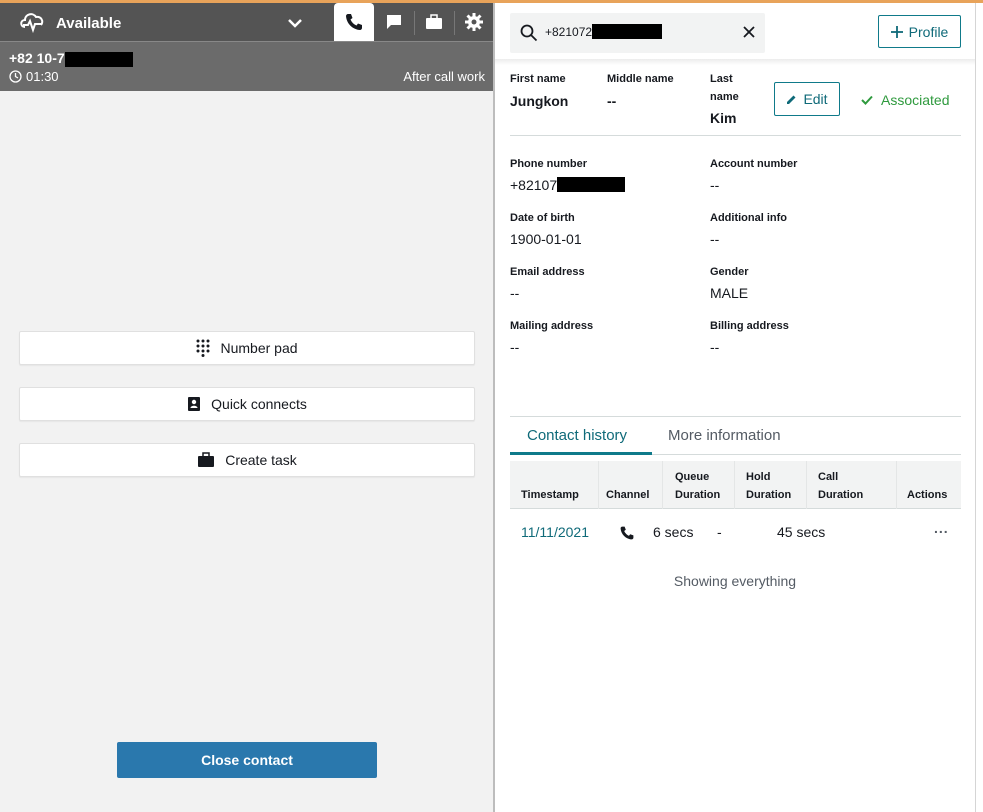 This screenshot has width=983, height=812. Describe the element at coordinates (735, 135) in the screenshot. I see `section-divider` at that location.